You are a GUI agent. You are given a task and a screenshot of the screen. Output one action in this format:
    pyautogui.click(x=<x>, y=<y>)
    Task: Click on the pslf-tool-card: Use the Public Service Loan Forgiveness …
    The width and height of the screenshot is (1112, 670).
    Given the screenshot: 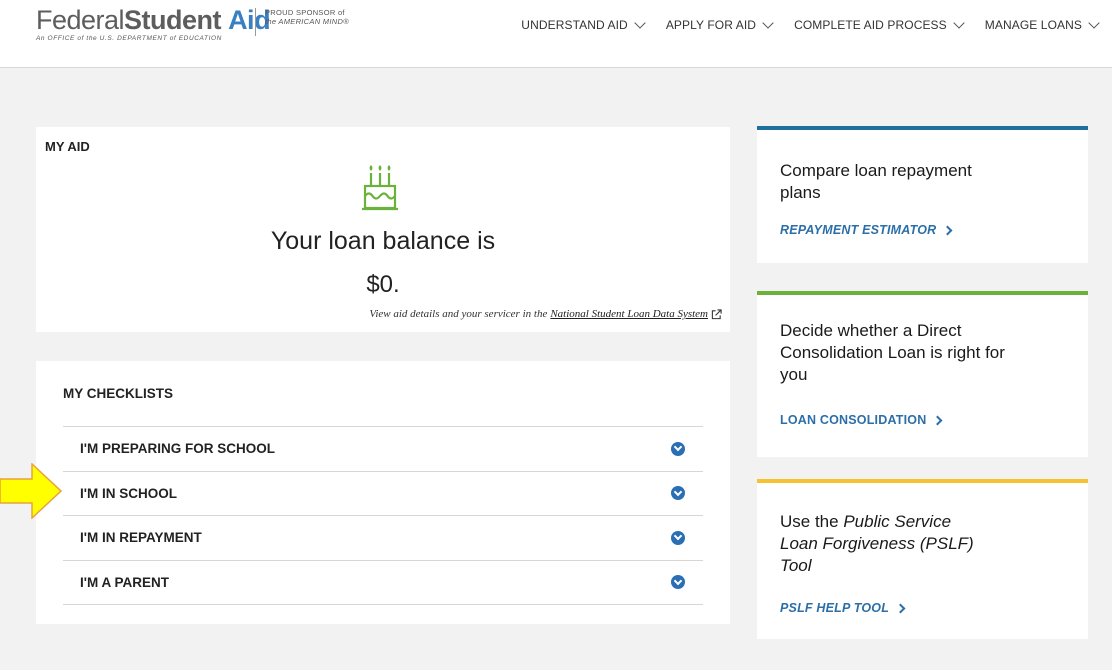 What is the action you would take?
    pyautogui.click(x=922, y=559)
    